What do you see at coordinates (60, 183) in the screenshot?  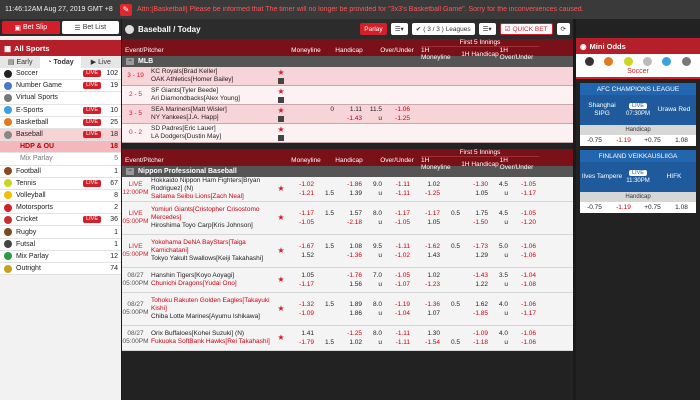 I see `sidebar-item-tennis: Tennis LIVE 67` at bounding box center [60, 183].